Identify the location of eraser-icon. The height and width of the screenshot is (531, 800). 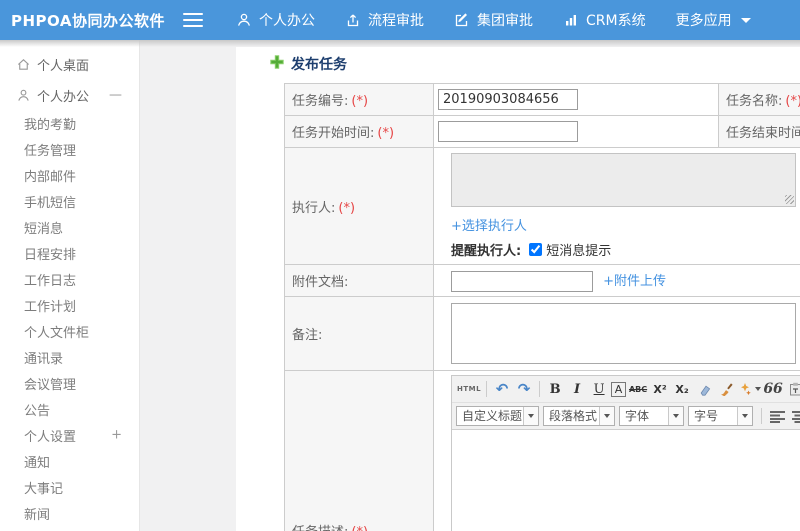
(704, 389).